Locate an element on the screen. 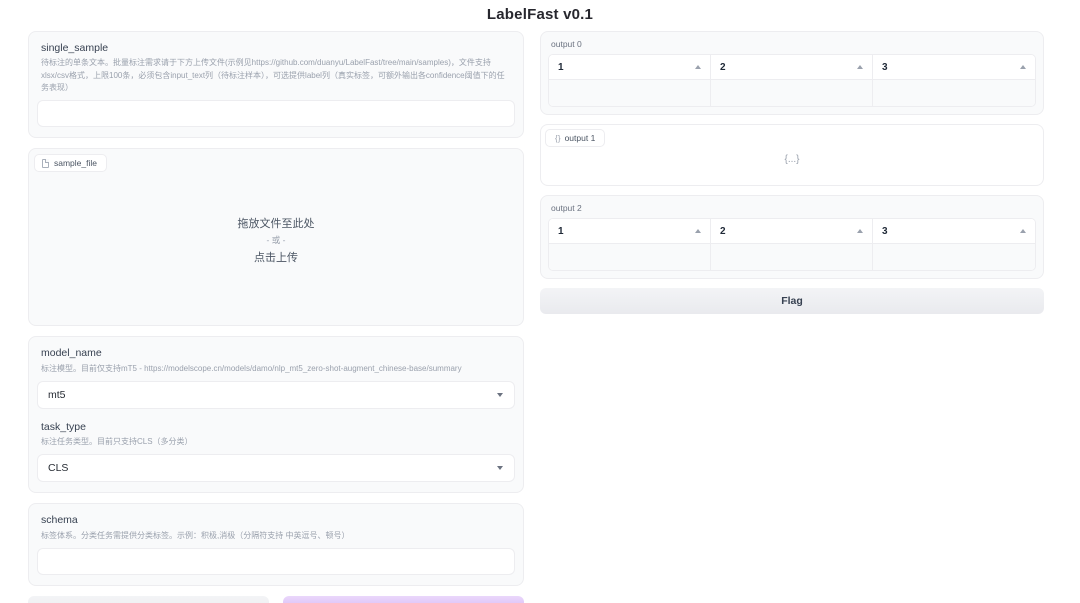 The height and width of the screenshot is (603, 1080). task-type-dropdown: CLS is located at coordinates (276, 468).